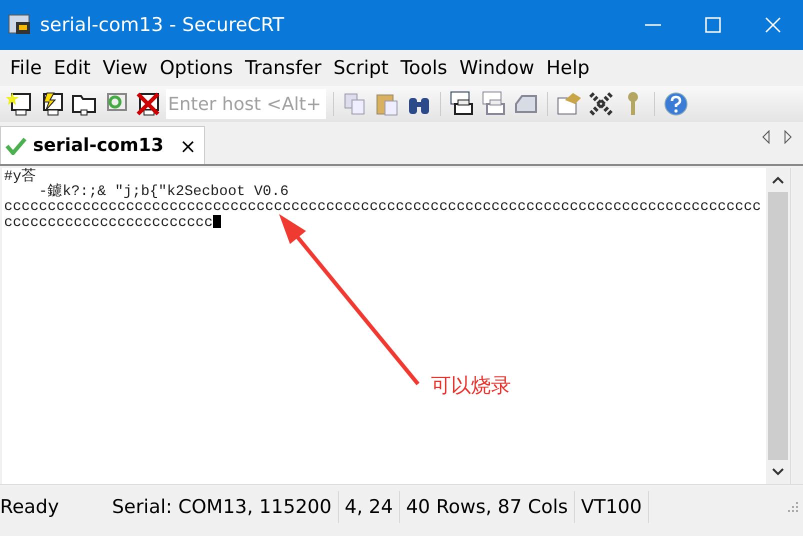 The width and height of the screenshot is (803, 536). I want to click on terminal-line: #y荅, so click(21, 177).